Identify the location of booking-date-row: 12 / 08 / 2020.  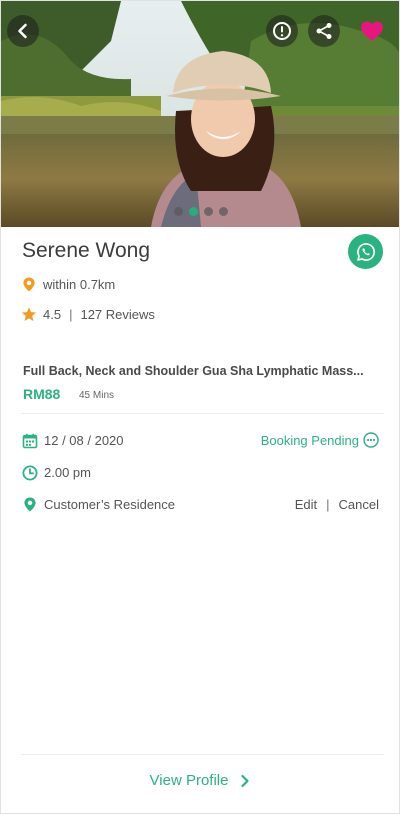
(72, 440).